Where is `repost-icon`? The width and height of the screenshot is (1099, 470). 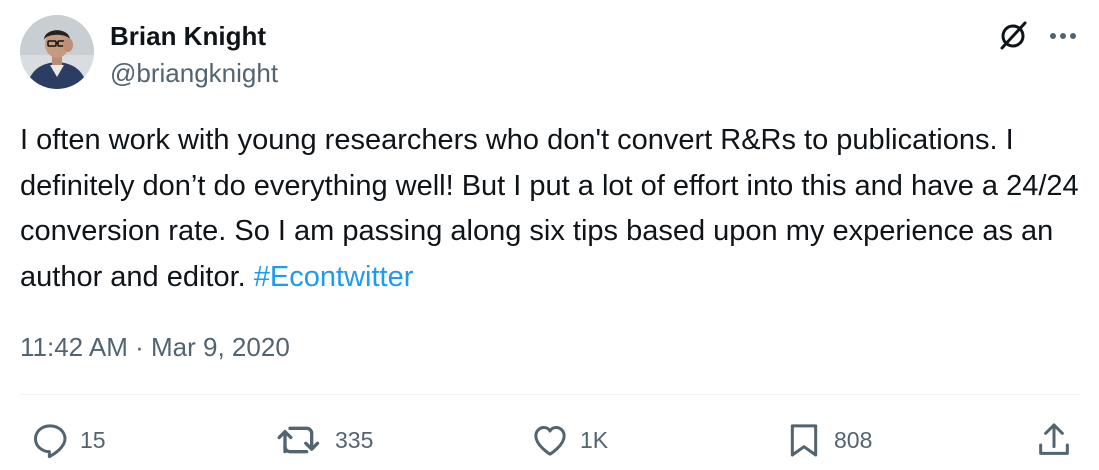
repost-icon is located at coordinates (298, 440).